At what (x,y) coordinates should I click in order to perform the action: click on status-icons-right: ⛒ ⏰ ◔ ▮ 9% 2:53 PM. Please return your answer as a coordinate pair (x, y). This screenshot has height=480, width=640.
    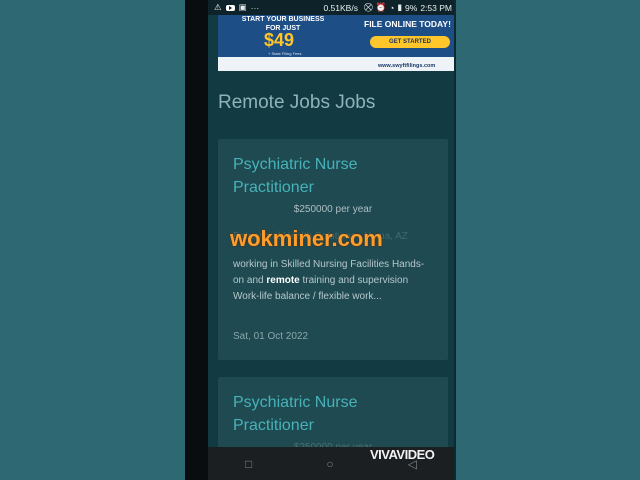
    Looking at the image, I should click on (408, 7).